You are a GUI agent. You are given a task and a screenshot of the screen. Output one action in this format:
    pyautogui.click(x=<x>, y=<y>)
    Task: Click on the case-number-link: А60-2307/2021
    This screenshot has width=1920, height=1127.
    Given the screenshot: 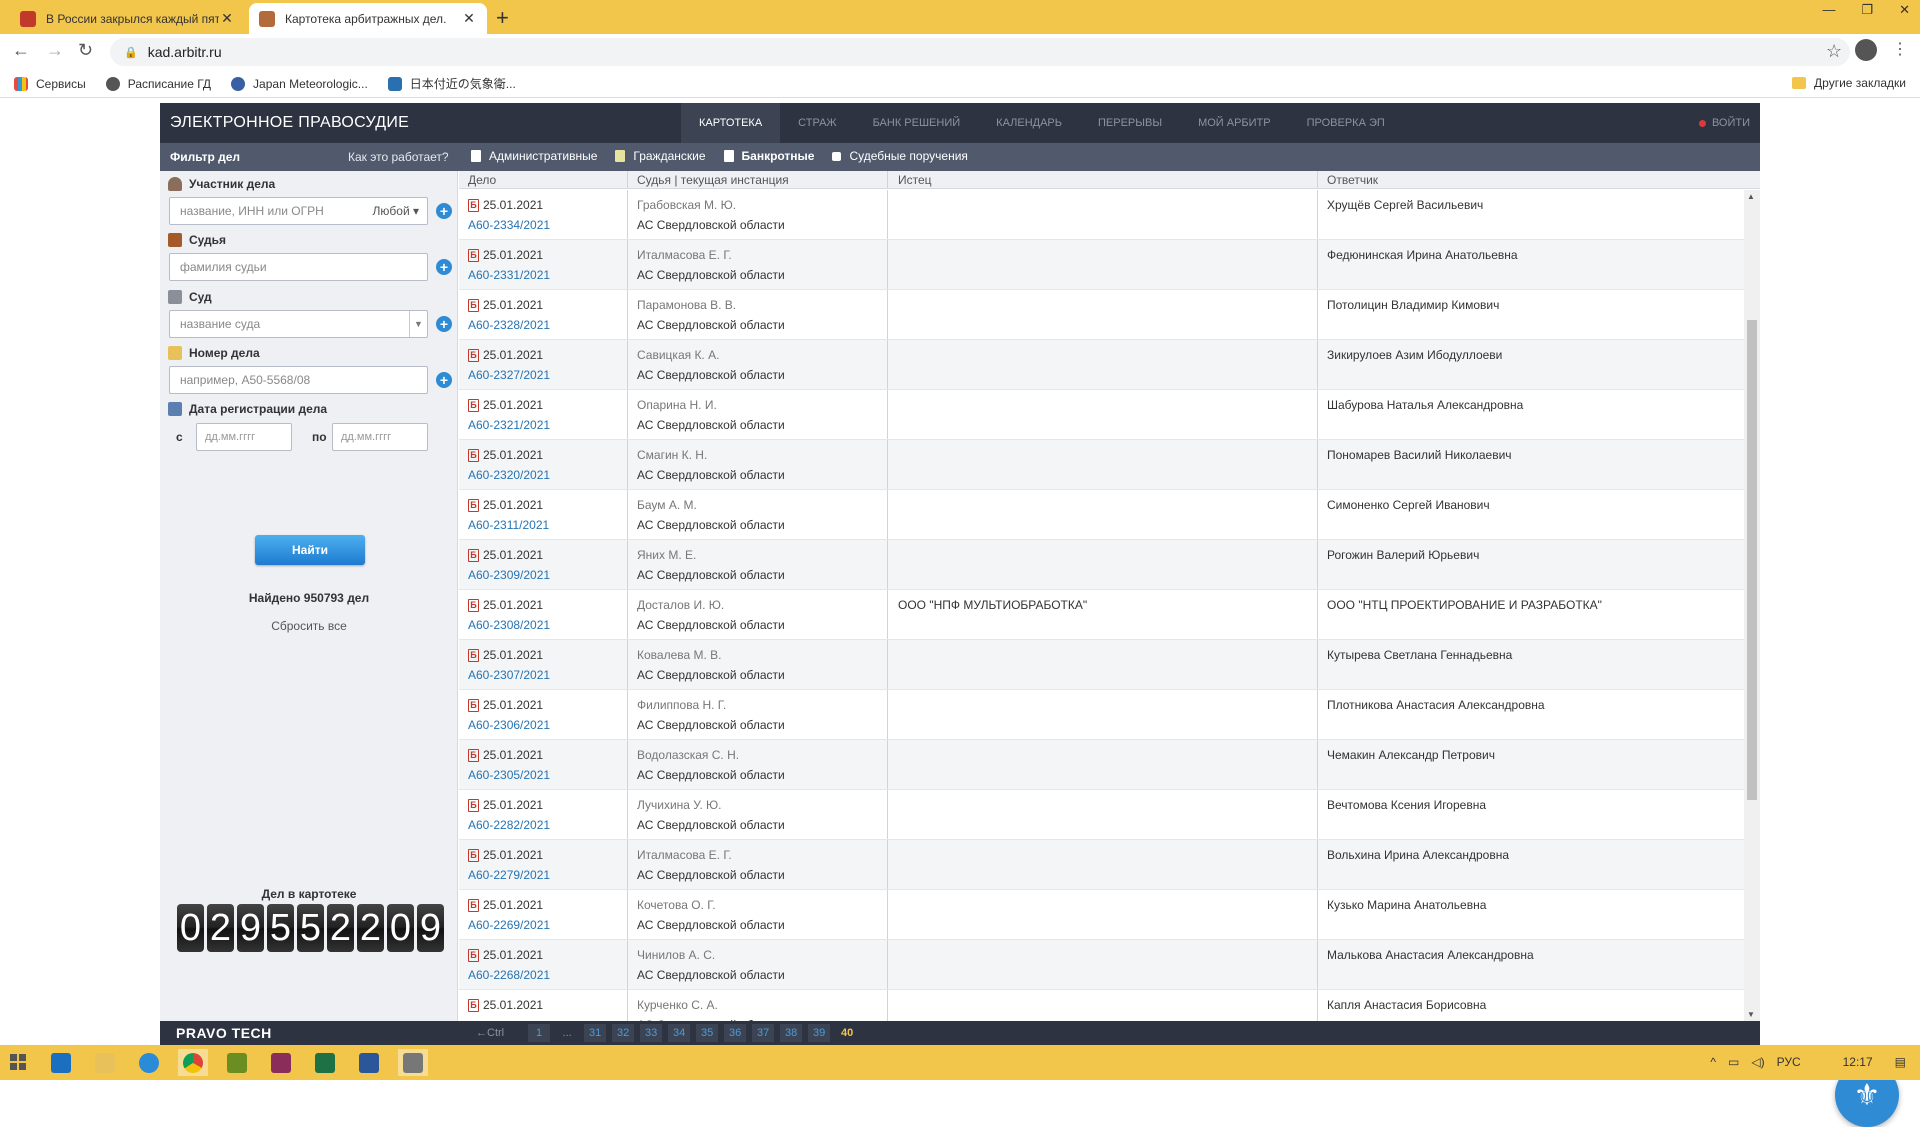 What is the action you would take?
    pyautogui.click(x=543, y=675)
    